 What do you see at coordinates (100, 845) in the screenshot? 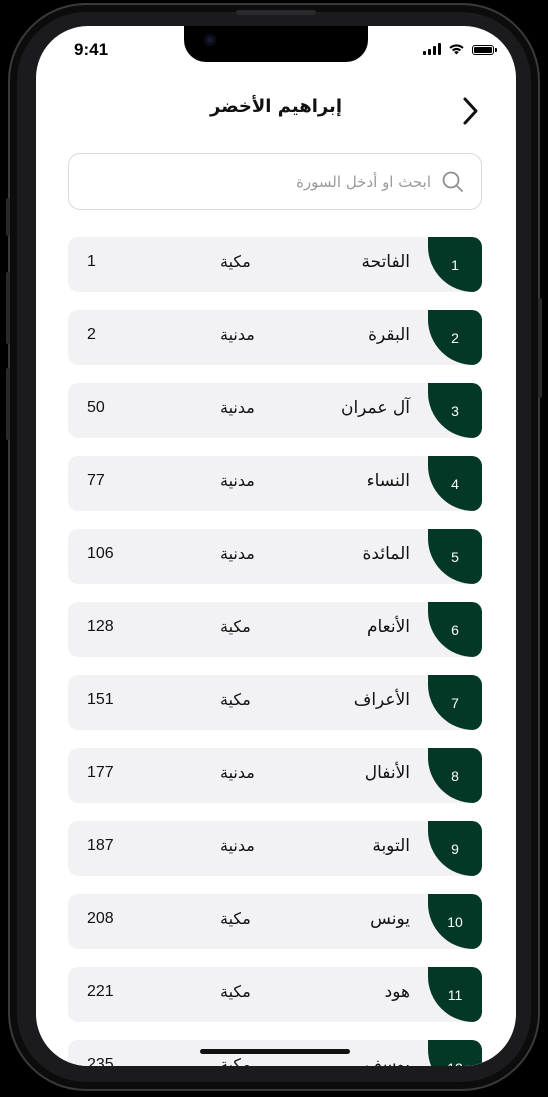
I see `surah-verse-count: 187` at bounding box center [100, 845].